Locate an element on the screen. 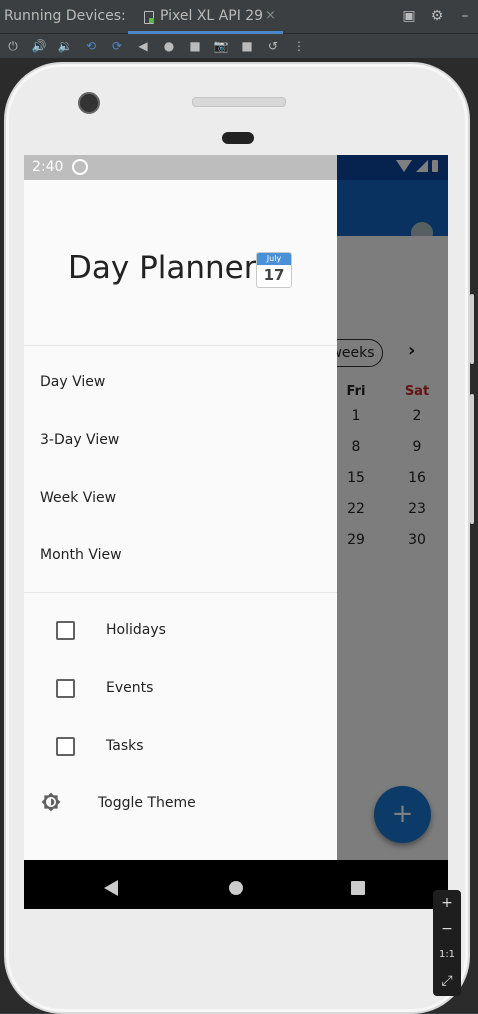 This screenshot has width=478, height=1014. drawer-divider is located at coordinates (180, 592).